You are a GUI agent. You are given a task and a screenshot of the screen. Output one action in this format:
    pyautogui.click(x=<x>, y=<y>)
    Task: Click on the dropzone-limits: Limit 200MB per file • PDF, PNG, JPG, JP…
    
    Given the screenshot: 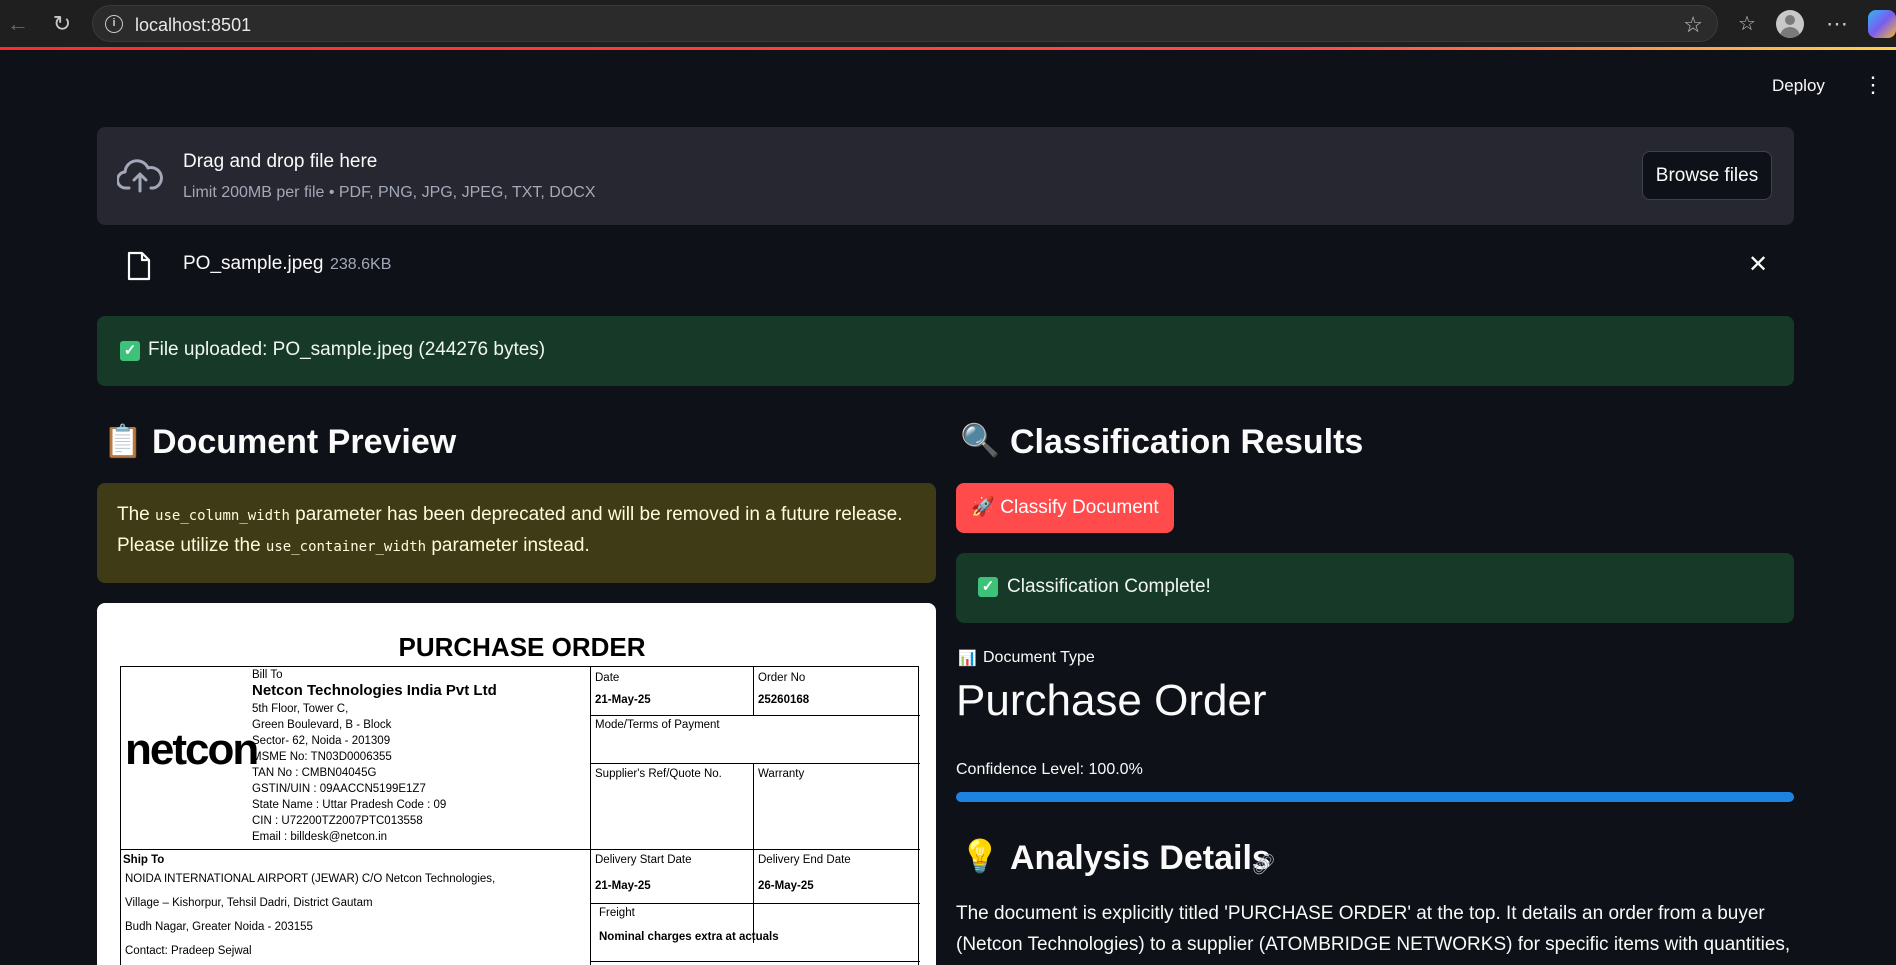 What is the action you would take?
    pyautogui.click(x=389, y=192)
    